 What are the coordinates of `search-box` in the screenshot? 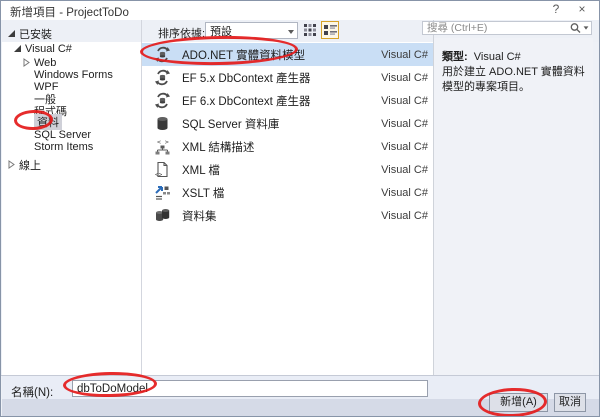 It's located at (507, 28).